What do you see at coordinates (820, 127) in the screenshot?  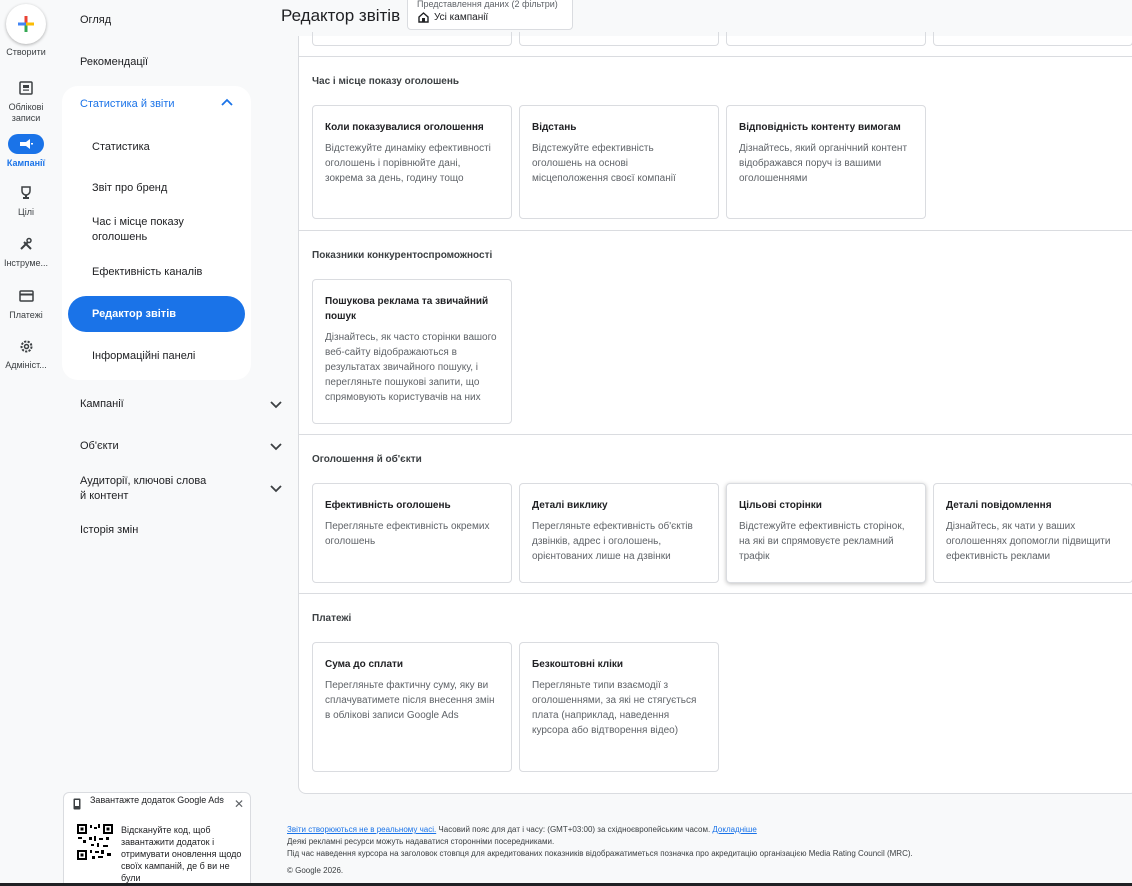 I see `card-title: Відповідність контенту вимогам` at bounding box center [820, 127].